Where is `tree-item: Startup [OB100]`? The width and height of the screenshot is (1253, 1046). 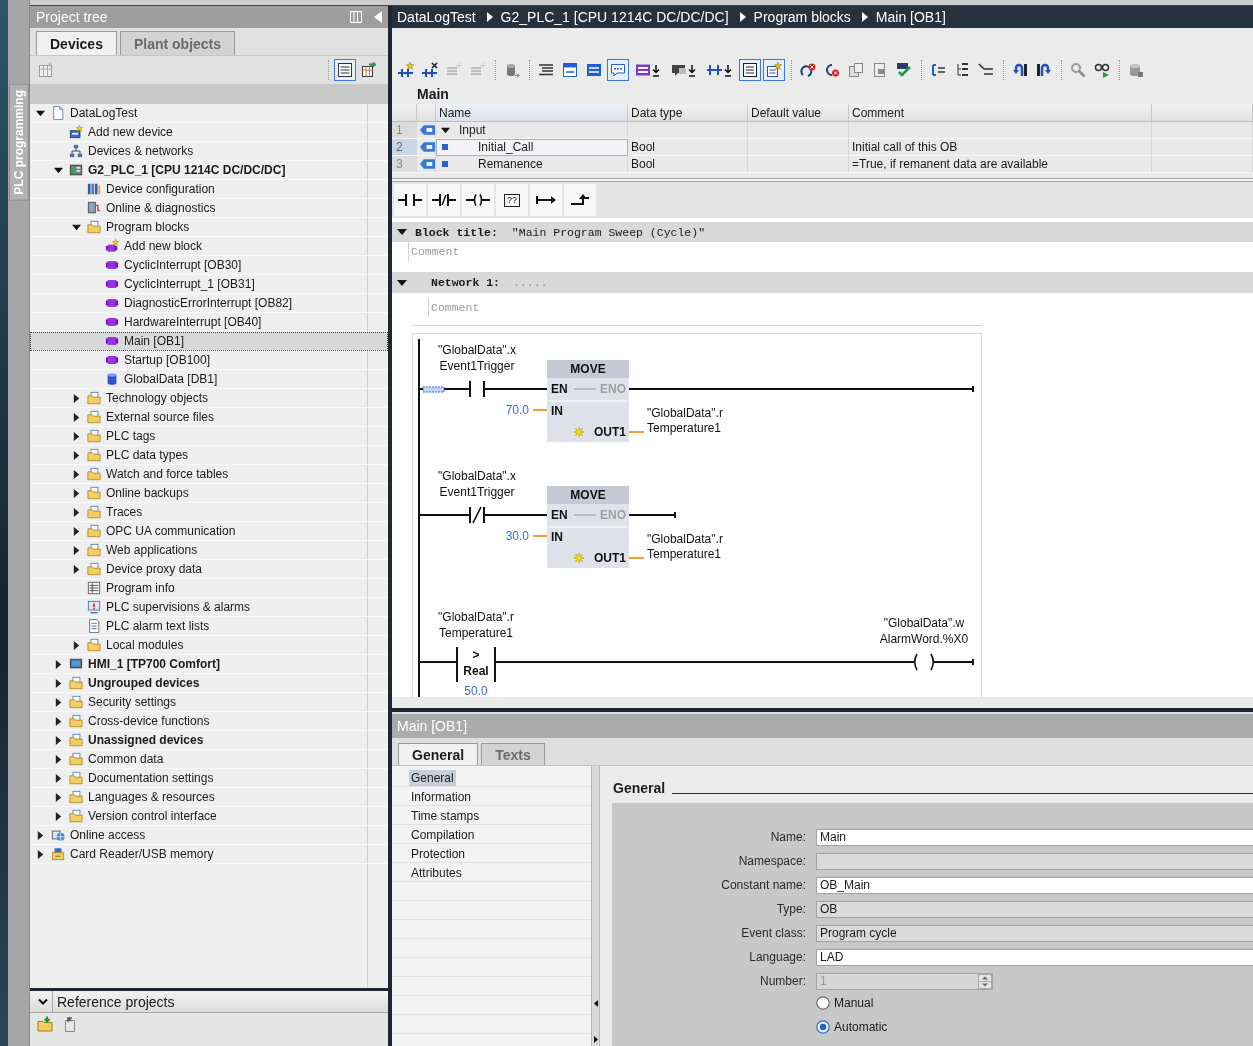
tree-item: Startup [OB100] is located at coordinates (209, 360).